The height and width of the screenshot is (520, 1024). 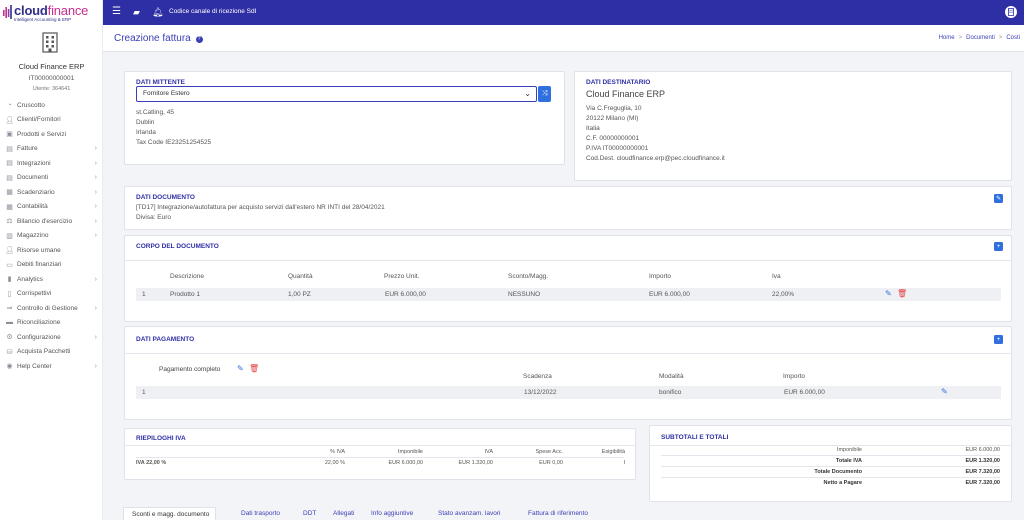 I want to click on tab-allegati: Allegati, so click(x=343, y=513).